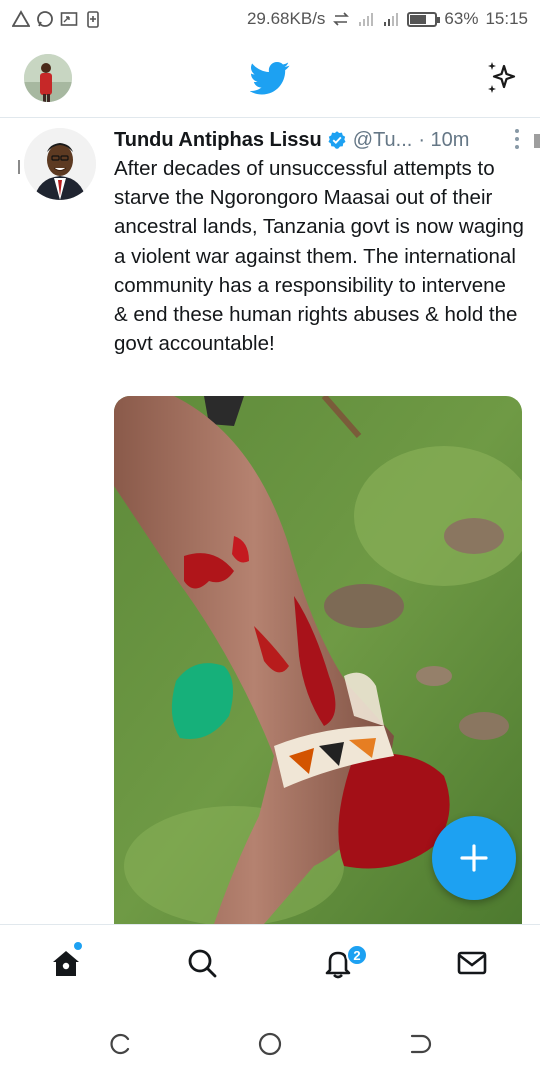 The height and width of the screenshot is (1080, 540). I want to click on notification-count-badge: 2, so click(357, 955).